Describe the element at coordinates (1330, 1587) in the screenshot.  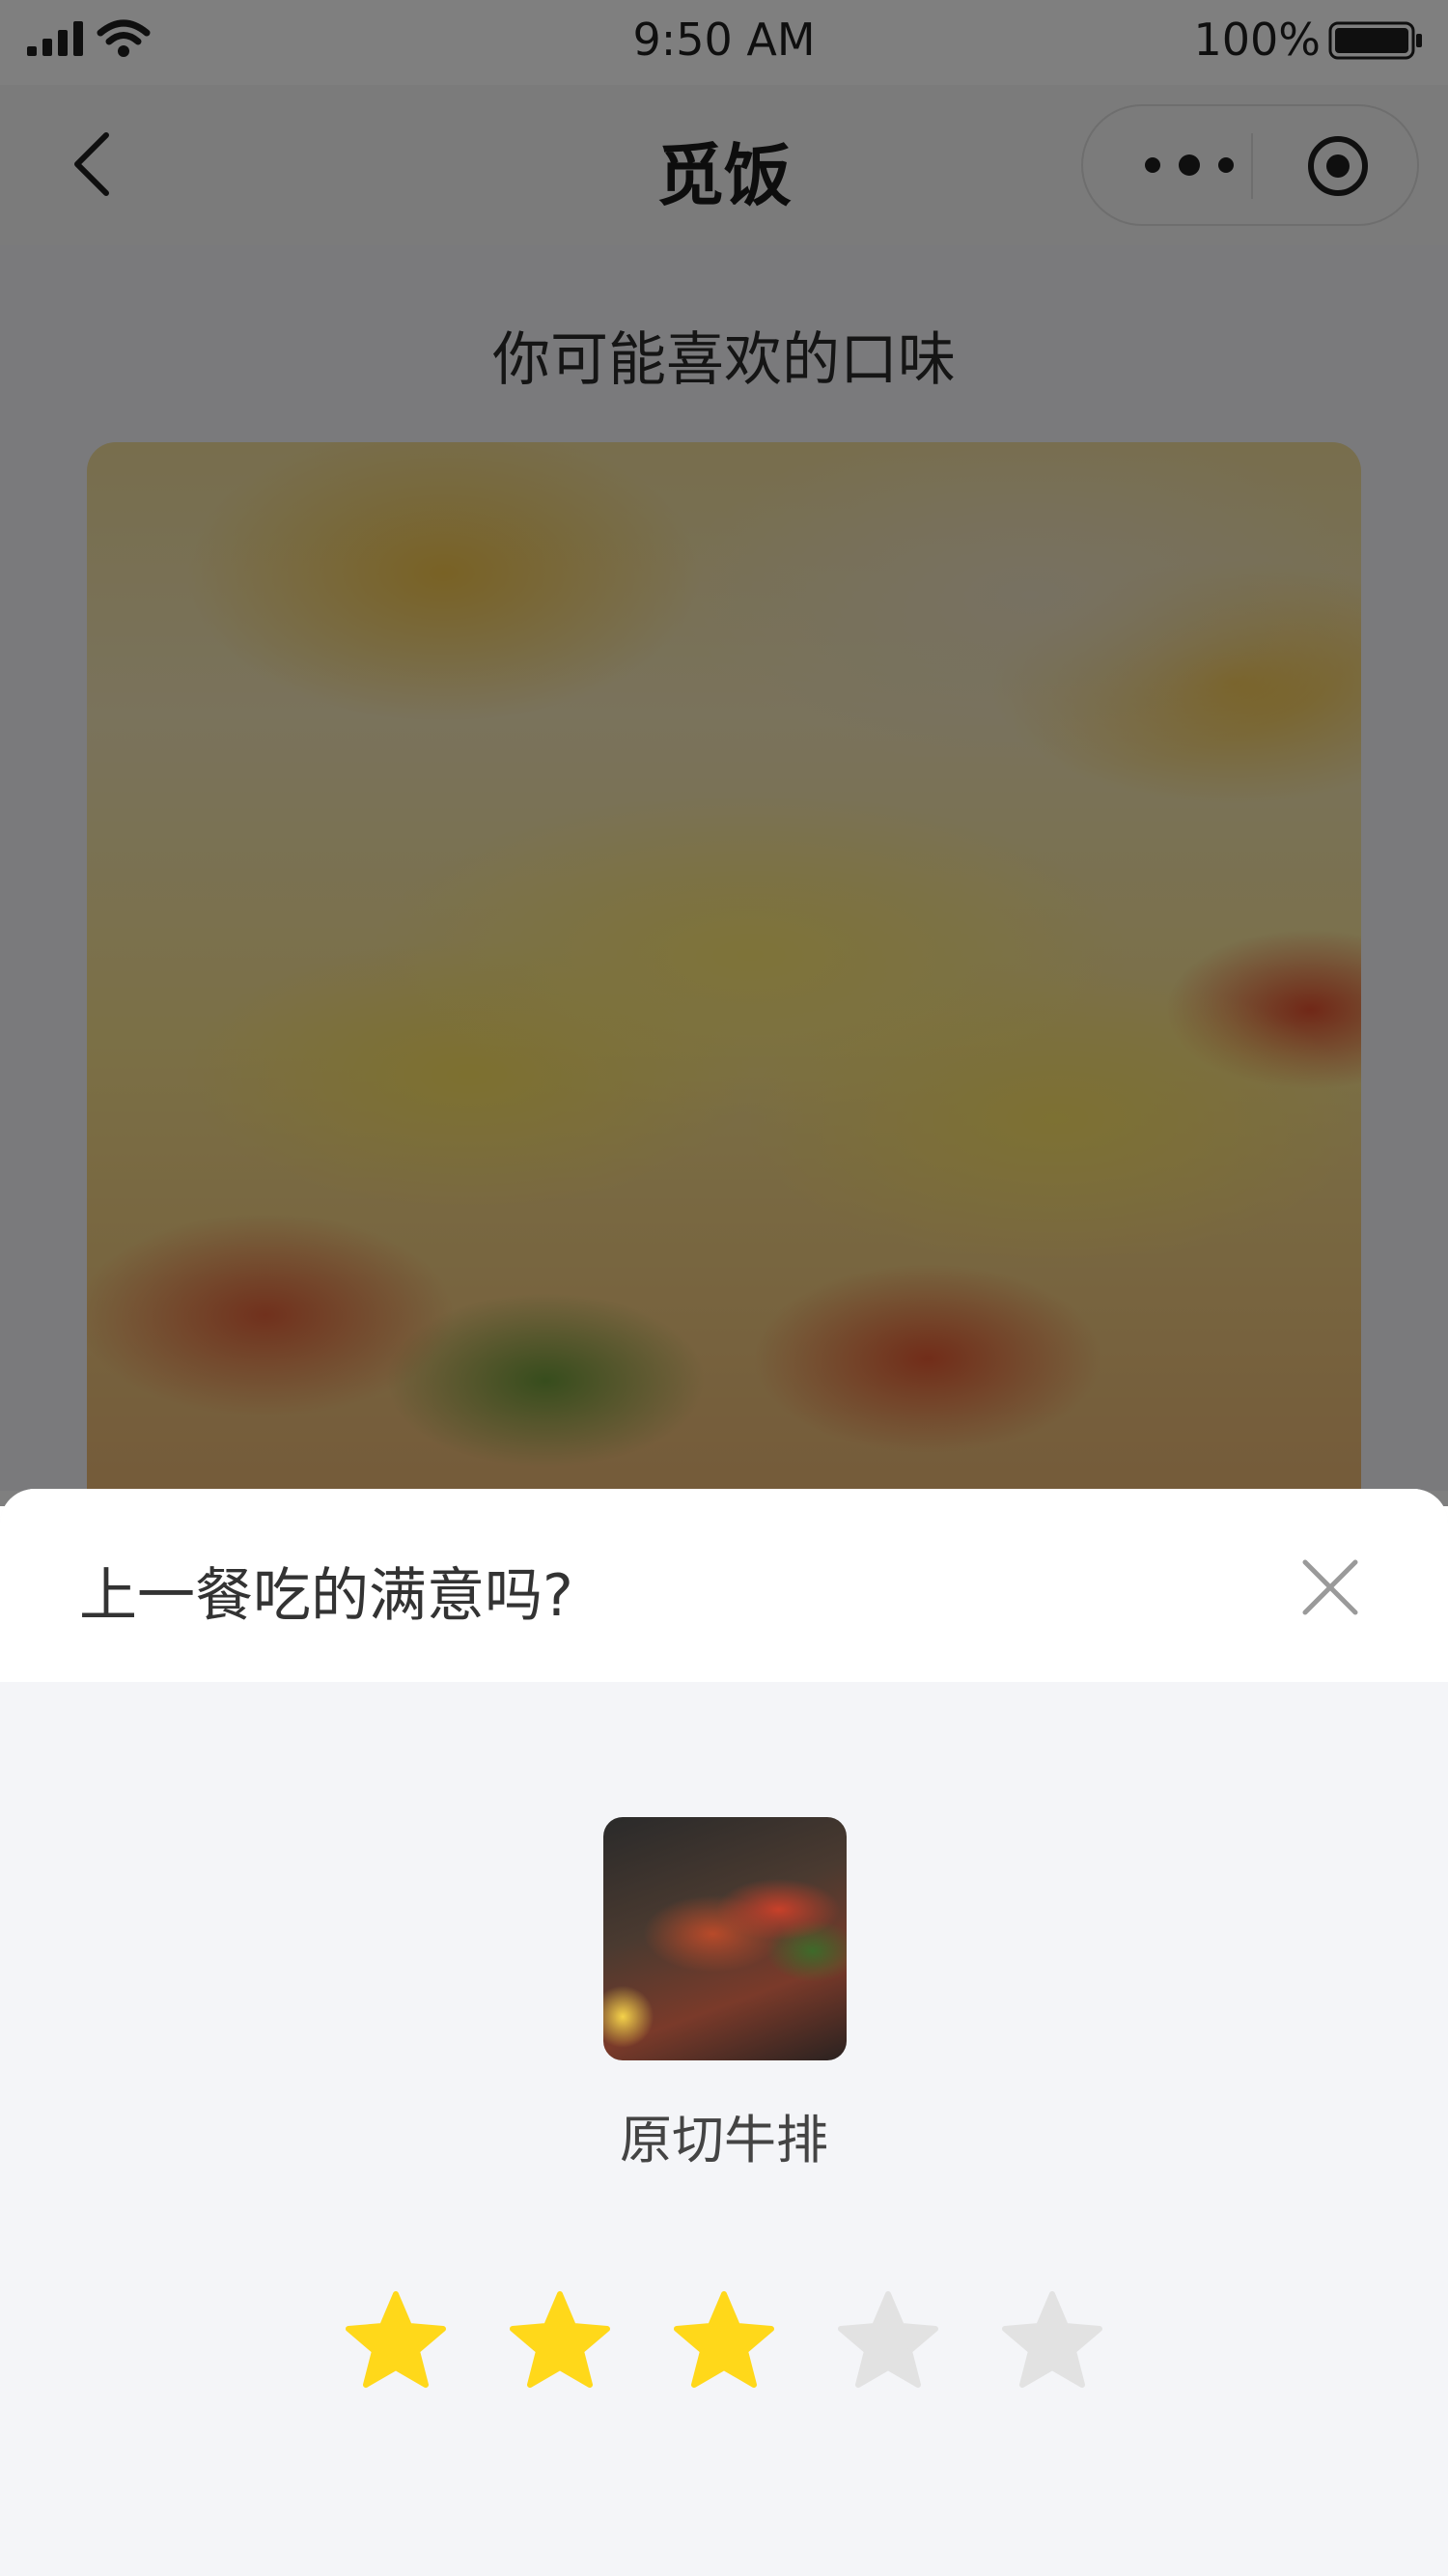
I see `close-icon` at that location.